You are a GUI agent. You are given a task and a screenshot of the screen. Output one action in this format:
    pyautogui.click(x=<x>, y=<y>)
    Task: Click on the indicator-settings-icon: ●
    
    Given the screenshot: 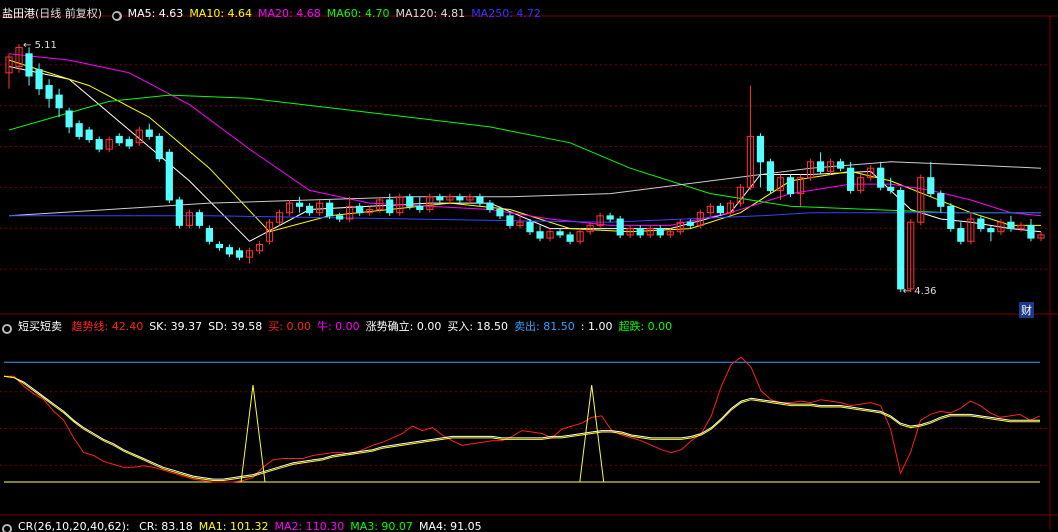 What is the action you would take?
    pyautogui.click(x=7, y=329)
    